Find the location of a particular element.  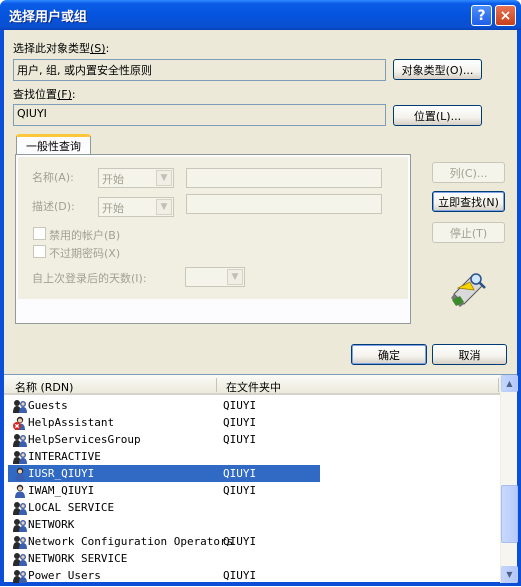

list-item-name: IUSR_QIUYI is located at coordinates (61, 473).